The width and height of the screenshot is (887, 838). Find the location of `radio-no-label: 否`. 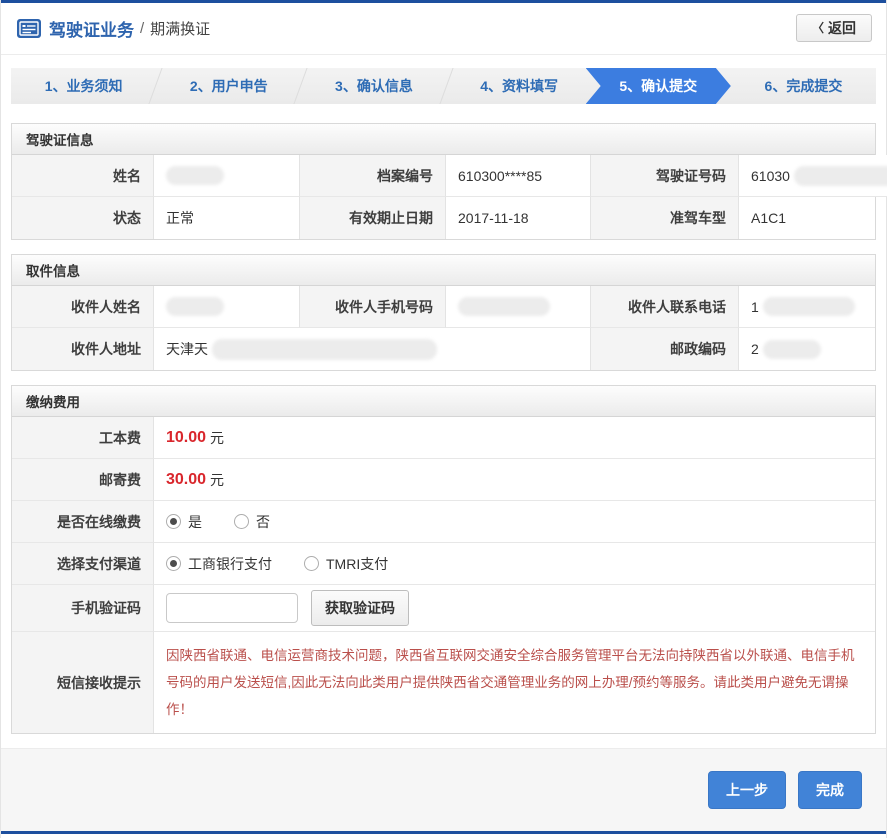

radio-no-label: 否 is located at coordinates (263, 521).